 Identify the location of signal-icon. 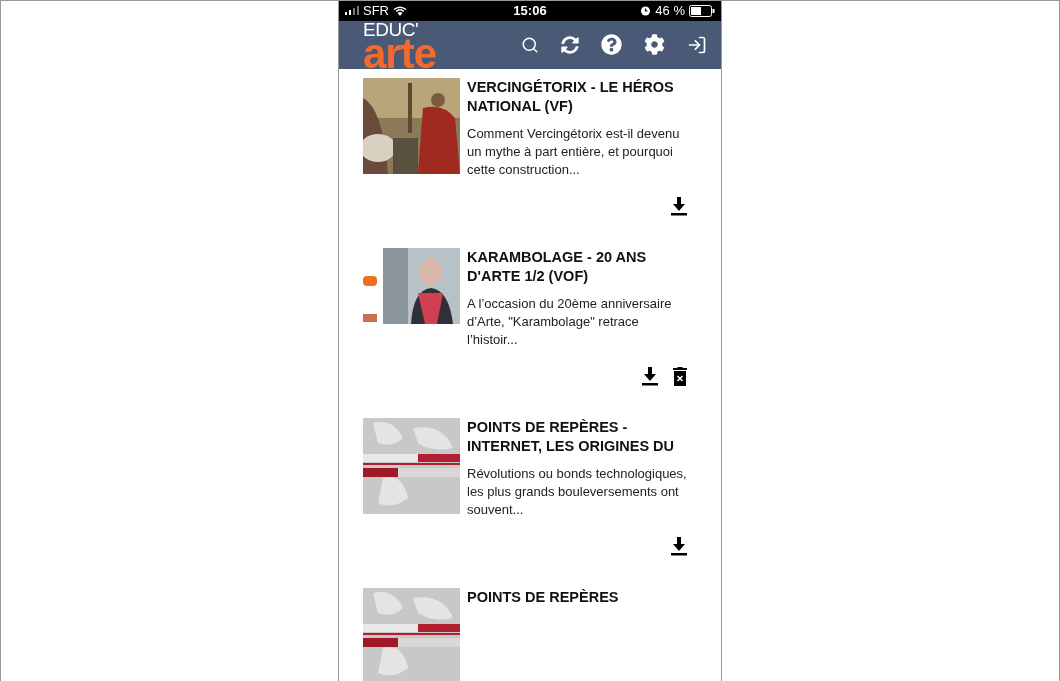
(352, 11).